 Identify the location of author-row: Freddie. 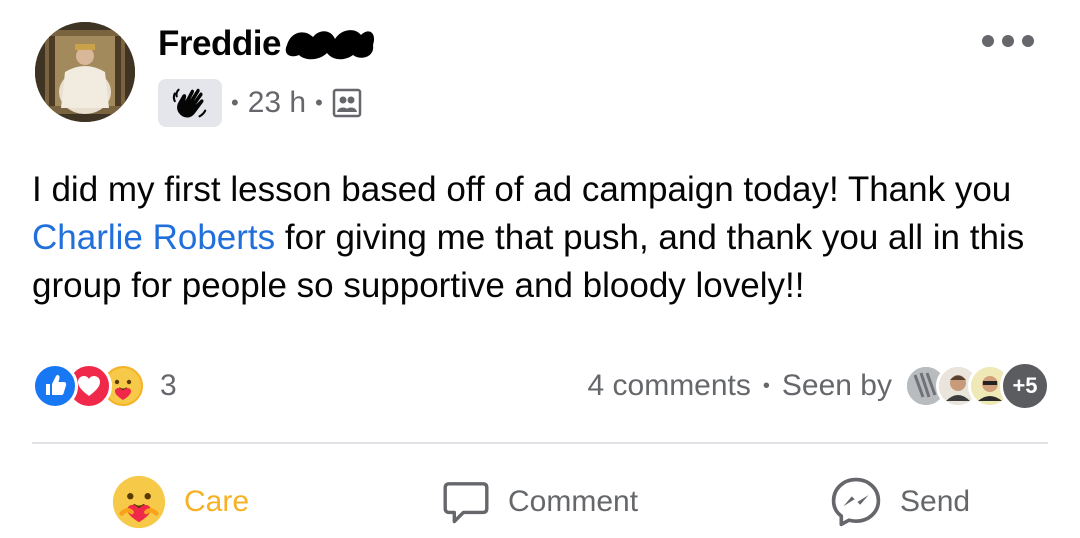
(267, 44).